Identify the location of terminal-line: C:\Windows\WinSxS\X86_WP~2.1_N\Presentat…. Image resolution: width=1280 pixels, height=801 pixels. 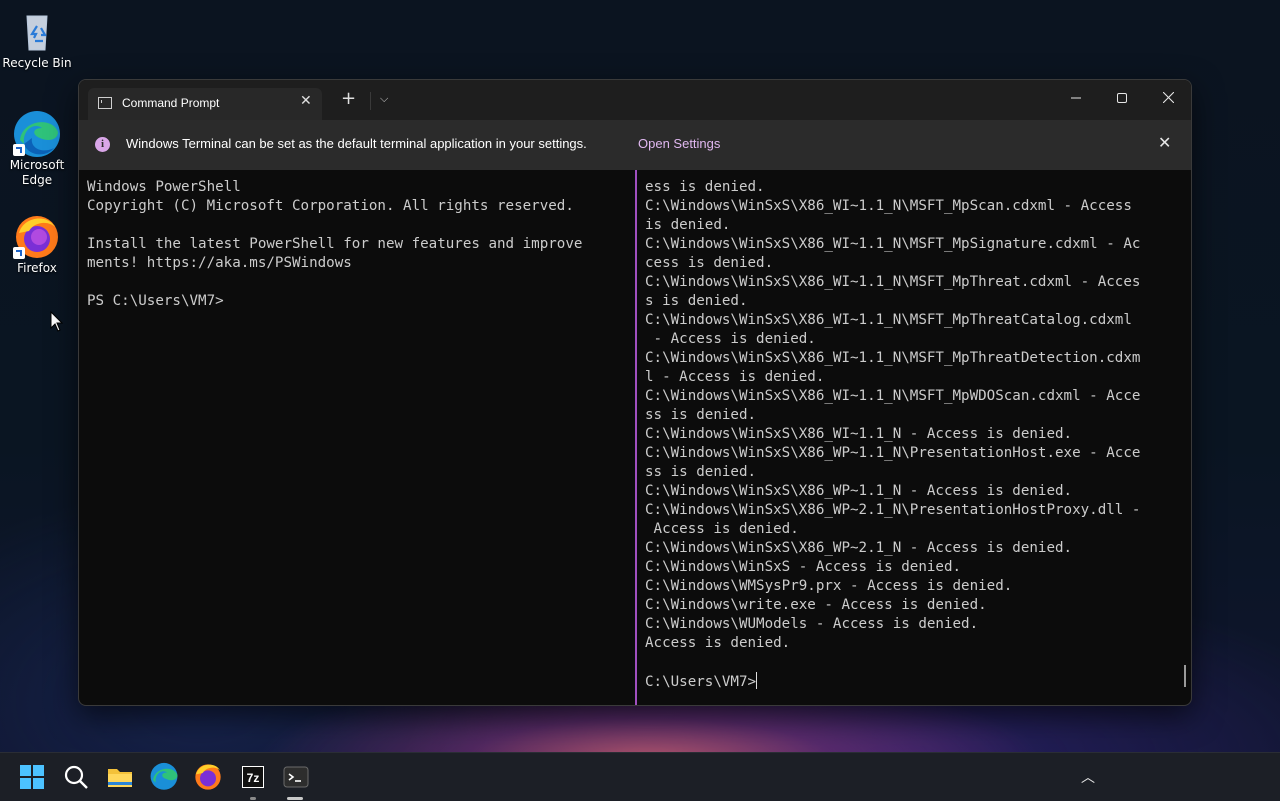
(893, 510).